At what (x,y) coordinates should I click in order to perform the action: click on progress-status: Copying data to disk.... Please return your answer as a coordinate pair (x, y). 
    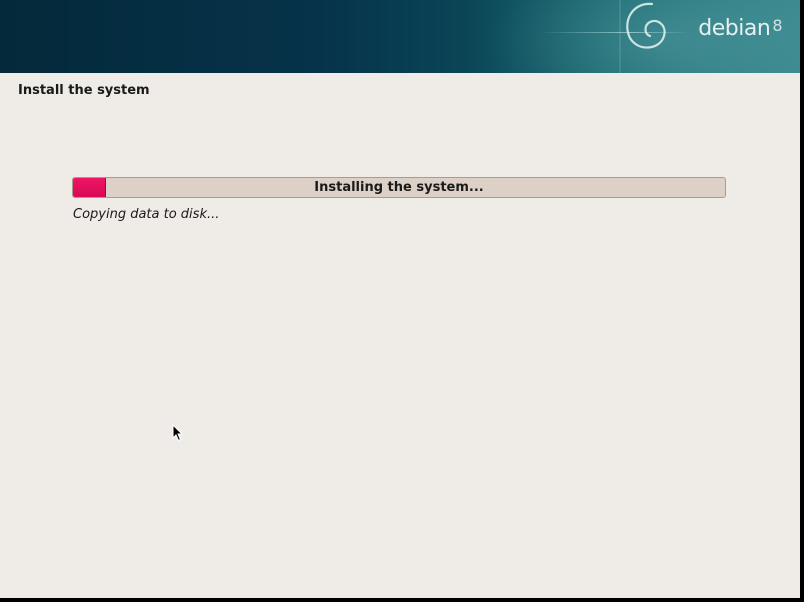
    Looking at the image, I should click on (146, 214).